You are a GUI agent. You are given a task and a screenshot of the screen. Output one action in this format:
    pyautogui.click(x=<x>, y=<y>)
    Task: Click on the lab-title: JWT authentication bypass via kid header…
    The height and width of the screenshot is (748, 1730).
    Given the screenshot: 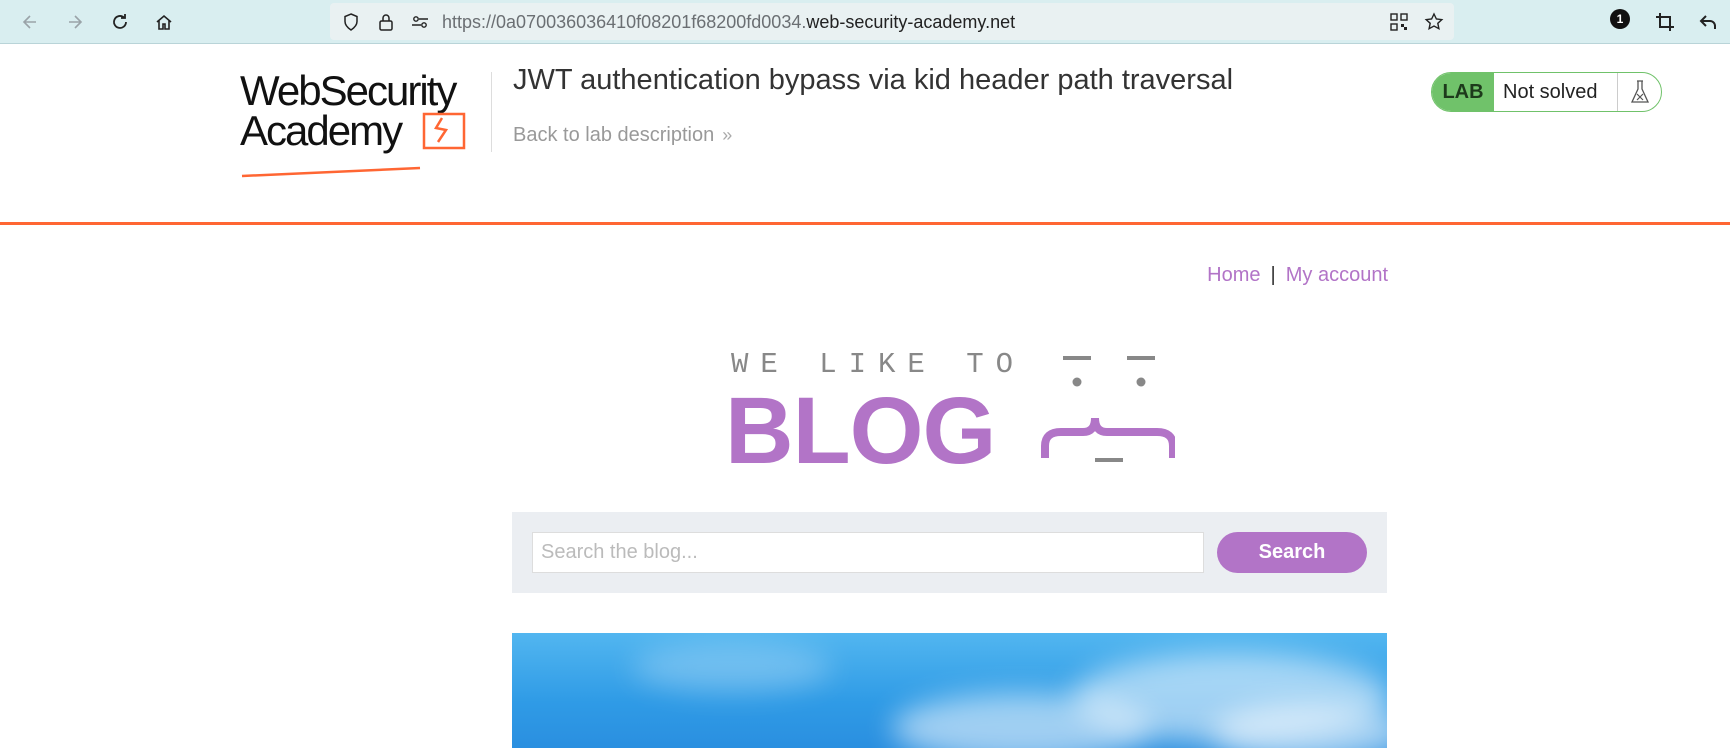 What is the action you would take?
    pyautogui.click(x=873, y=80)
    